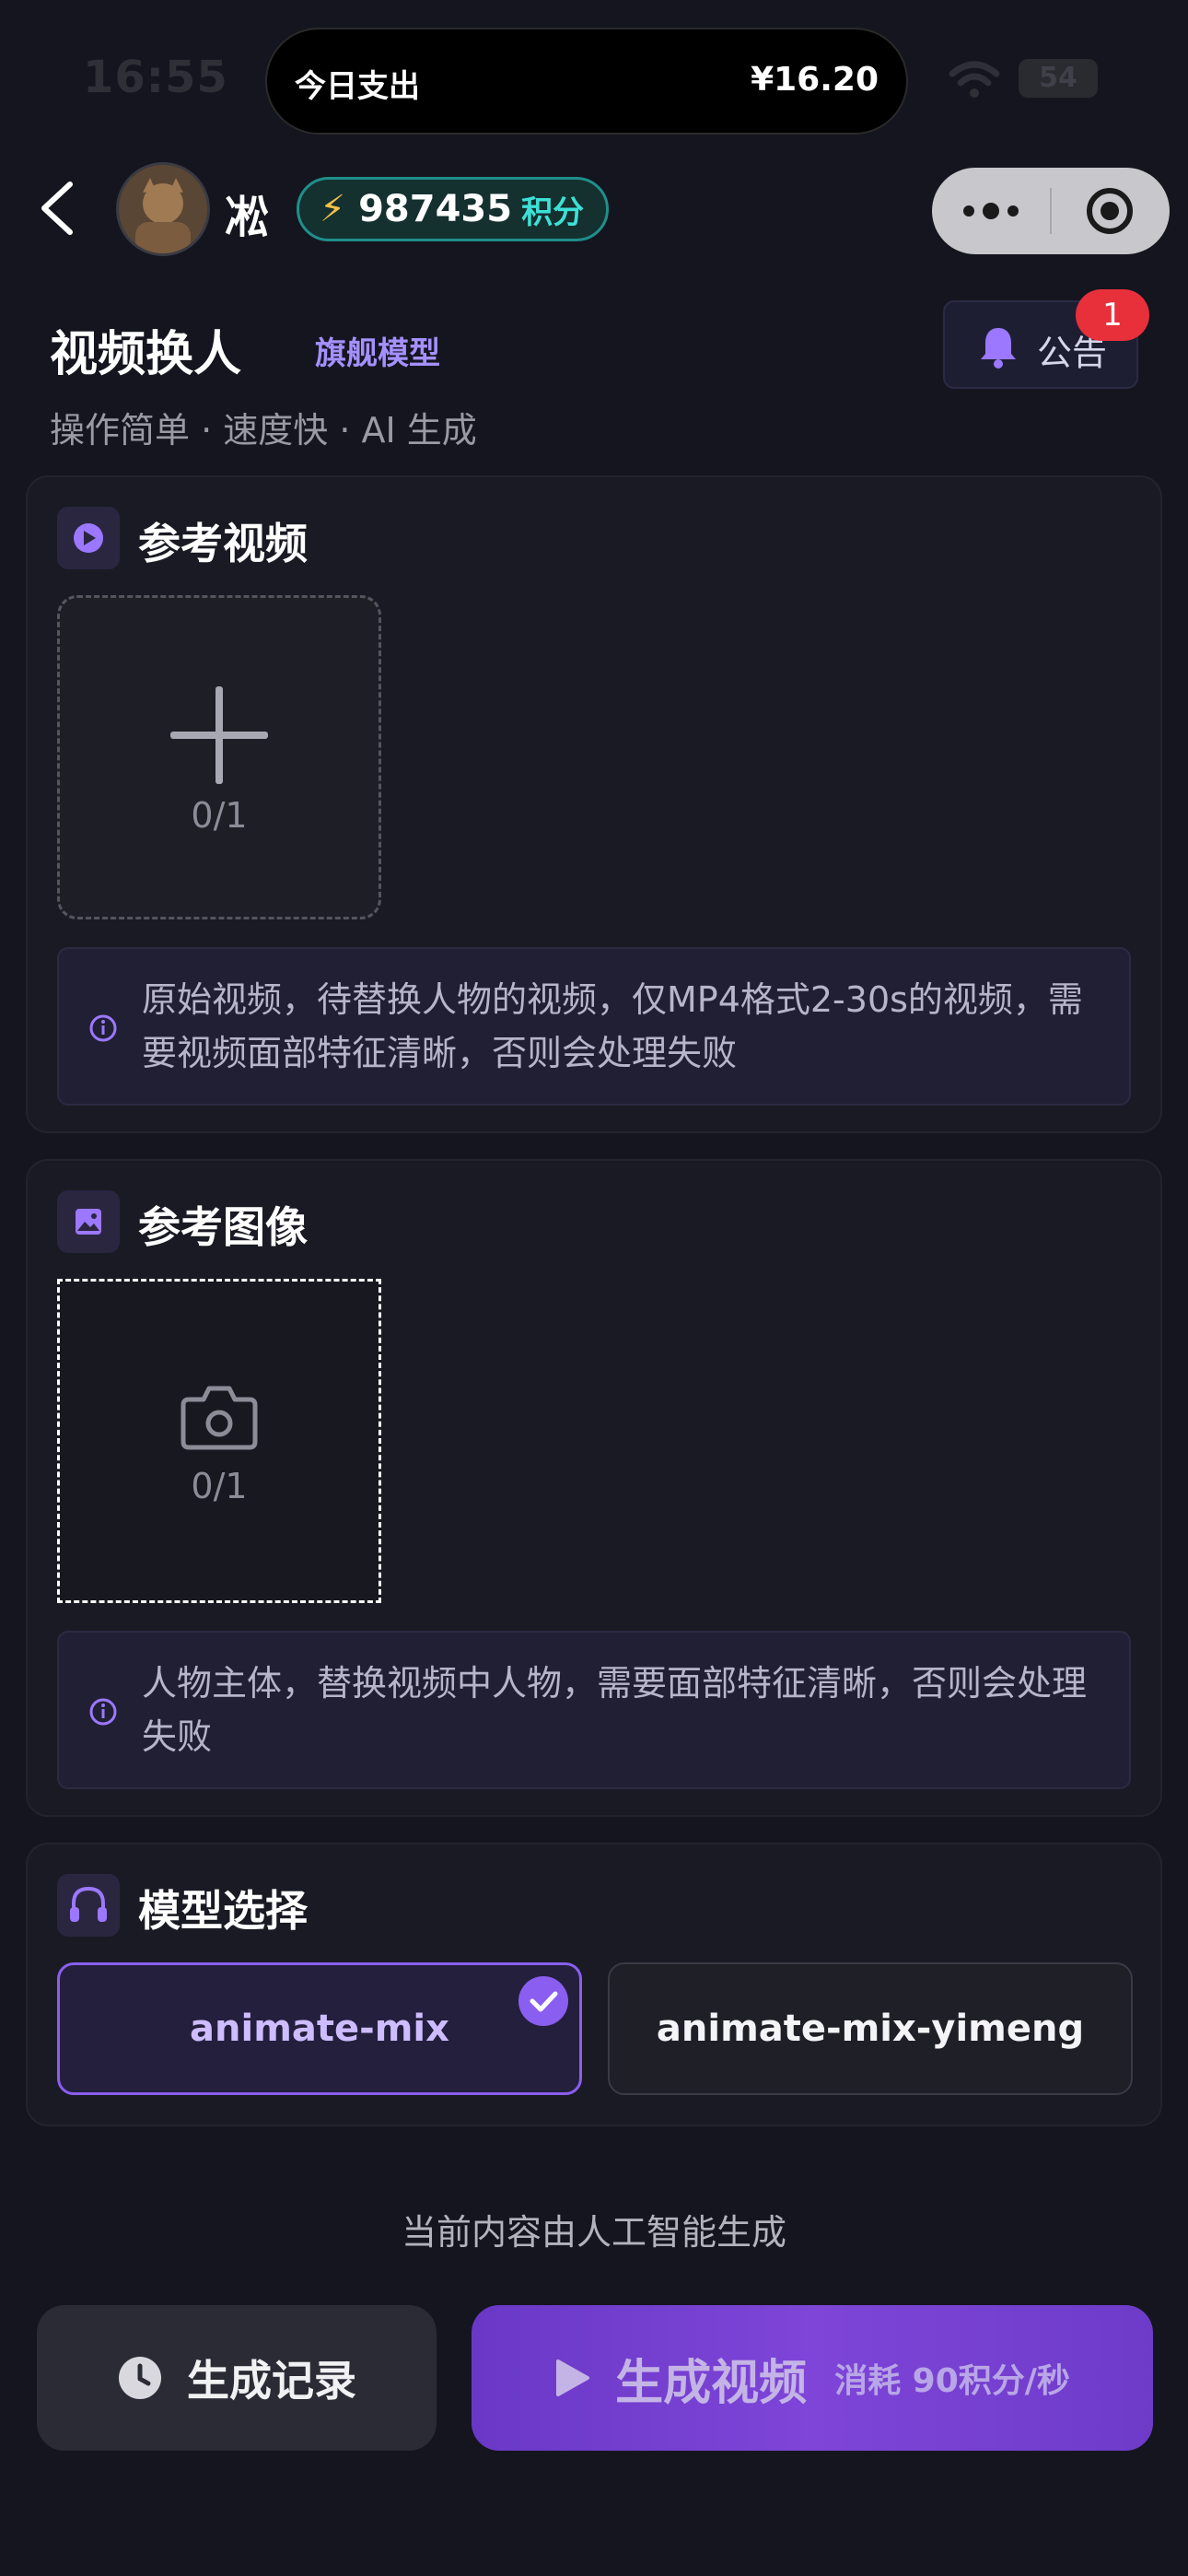 The width and height of the screenshot is (1188, 2576). I want to click on island-label: 今日支出, so click(357, 86).